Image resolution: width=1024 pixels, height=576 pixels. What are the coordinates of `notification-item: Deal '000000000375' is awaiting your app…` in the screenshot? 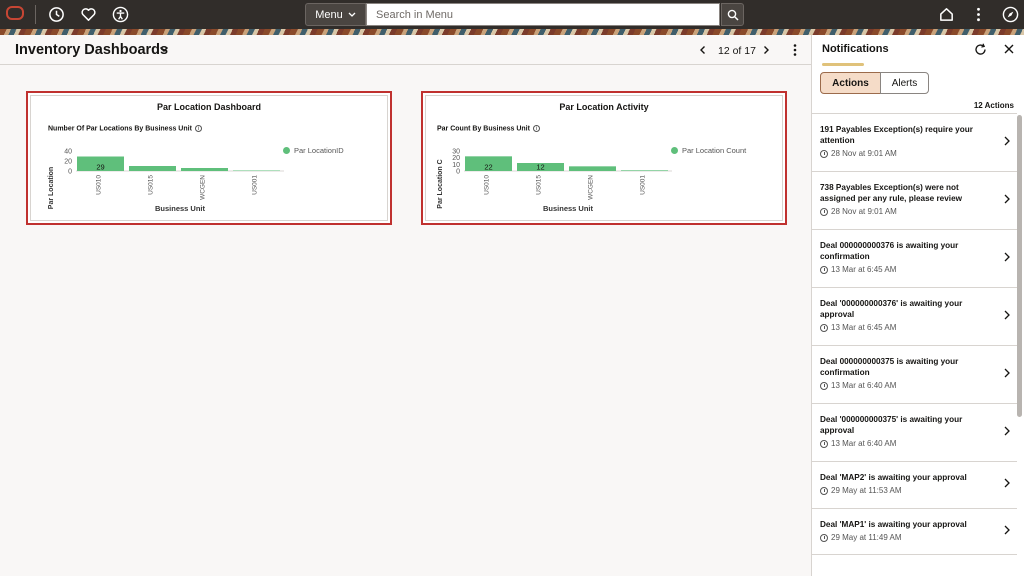 It's located at (914, 432).